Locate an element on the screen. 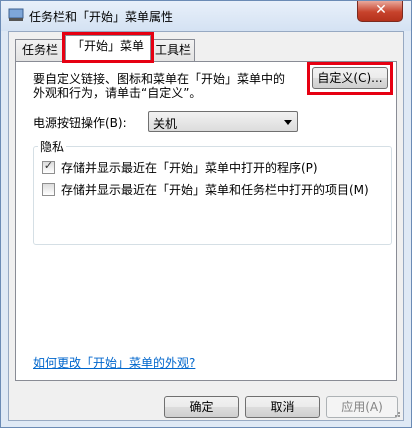  customize-highlight-box is located at coordinates (350, 78).